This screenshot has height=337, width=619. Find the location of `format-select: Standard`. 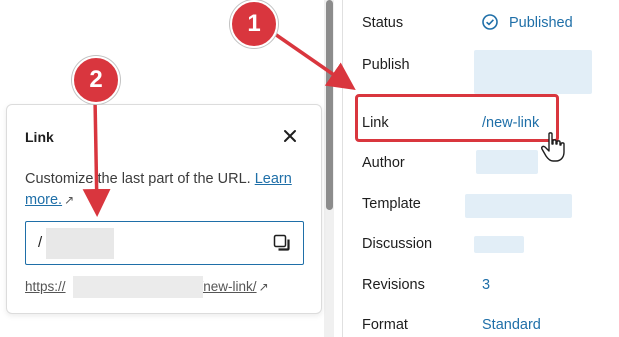

format-select: Standard is located at coordinates (511, 325).